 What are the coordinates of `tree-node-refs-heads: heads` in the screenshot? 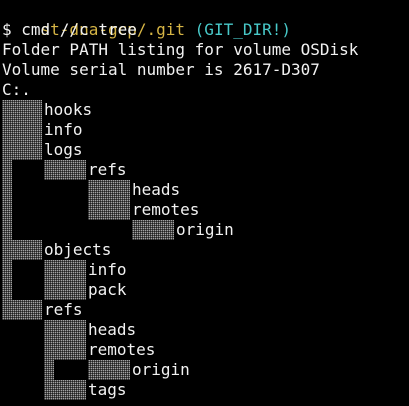 It's located at (112, 329).